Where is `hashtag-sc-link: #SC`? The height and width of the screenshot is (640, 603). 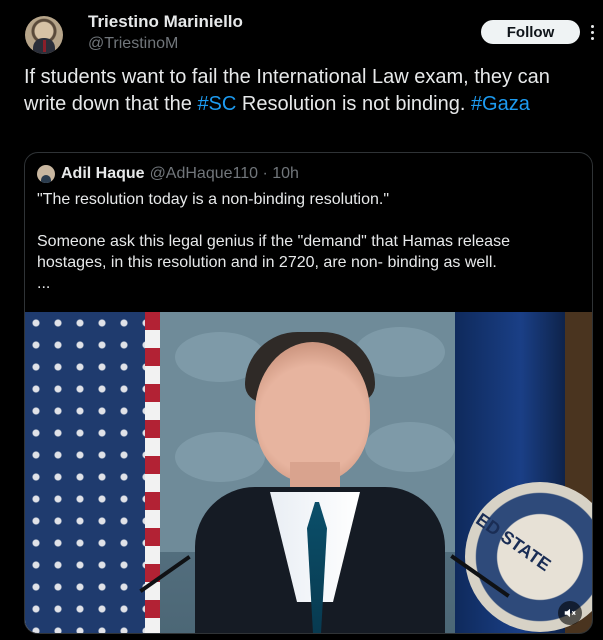
hashtag-sc-link: #SC is located at coordinates (216, 104).